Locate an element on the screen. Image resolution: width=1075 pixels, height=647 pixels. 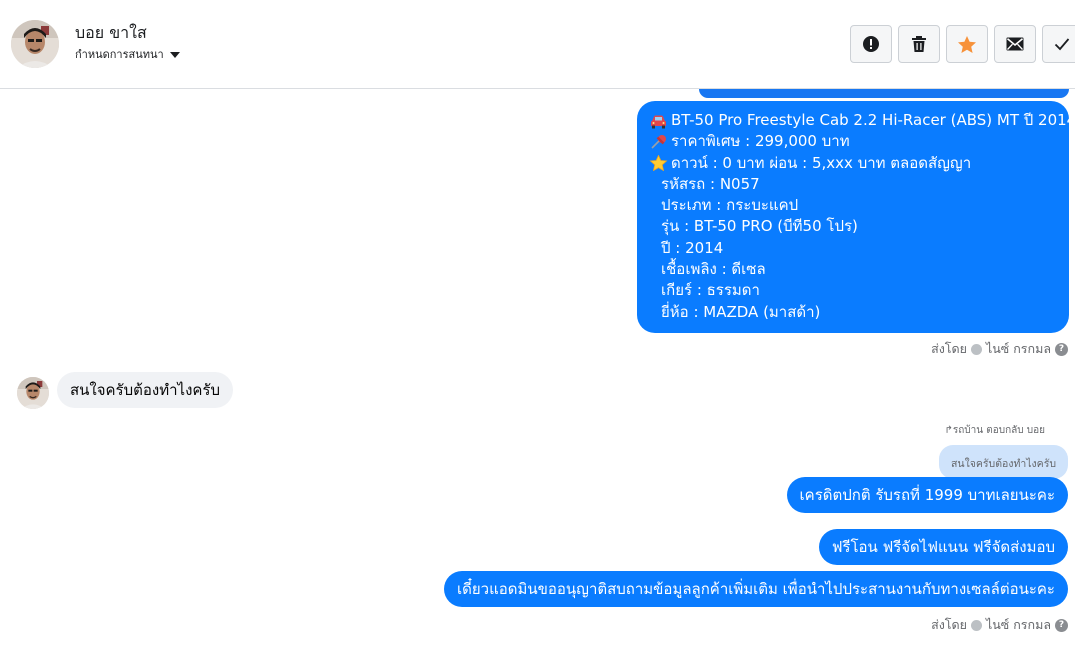
listing-line: เกียร์ : ธรรมดา is located at coordinates (710, 290).